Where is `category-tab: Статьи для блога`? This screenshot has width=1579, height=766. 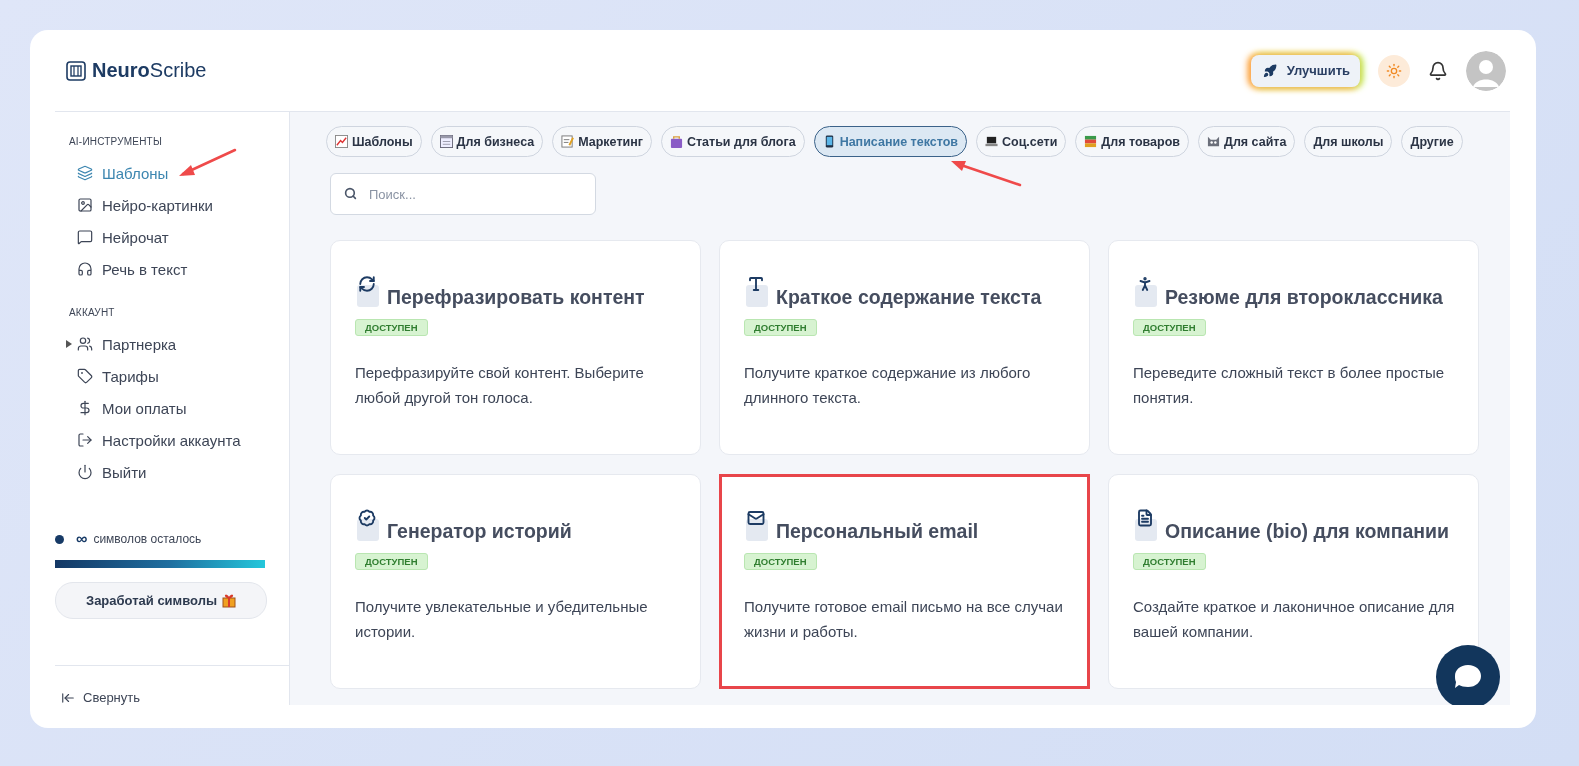 category-tab: Статьи для блога is located at coordinates (732, 141).